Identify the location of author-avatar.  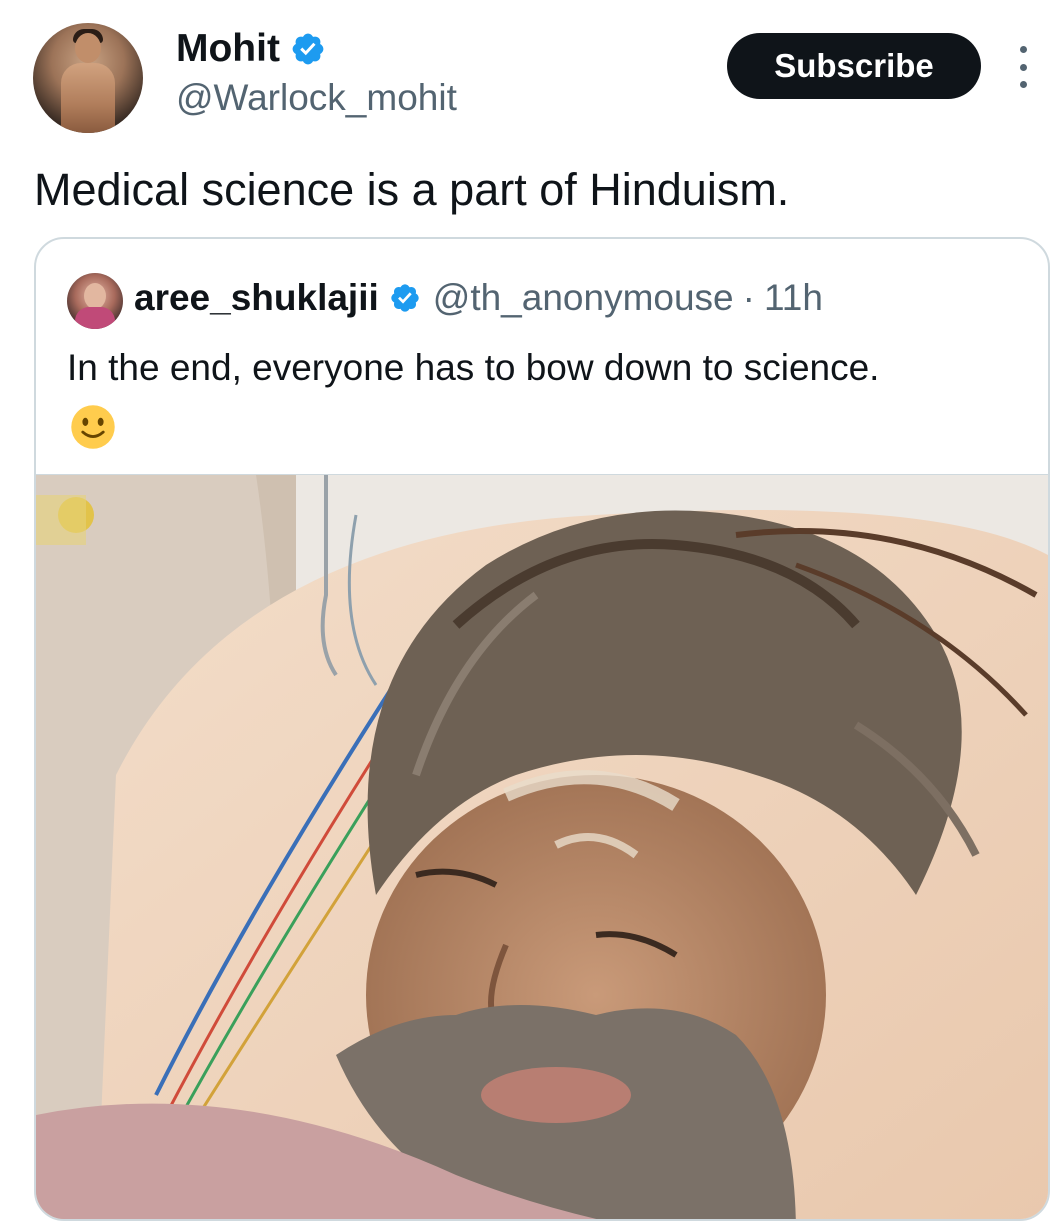
(88, 78).